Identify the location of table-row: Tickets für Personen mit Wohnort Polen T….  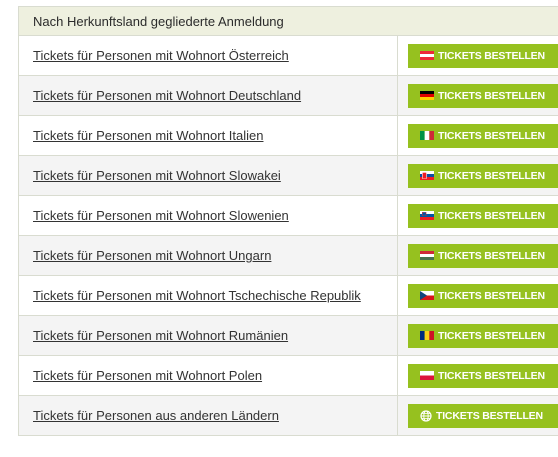
(288, 376).